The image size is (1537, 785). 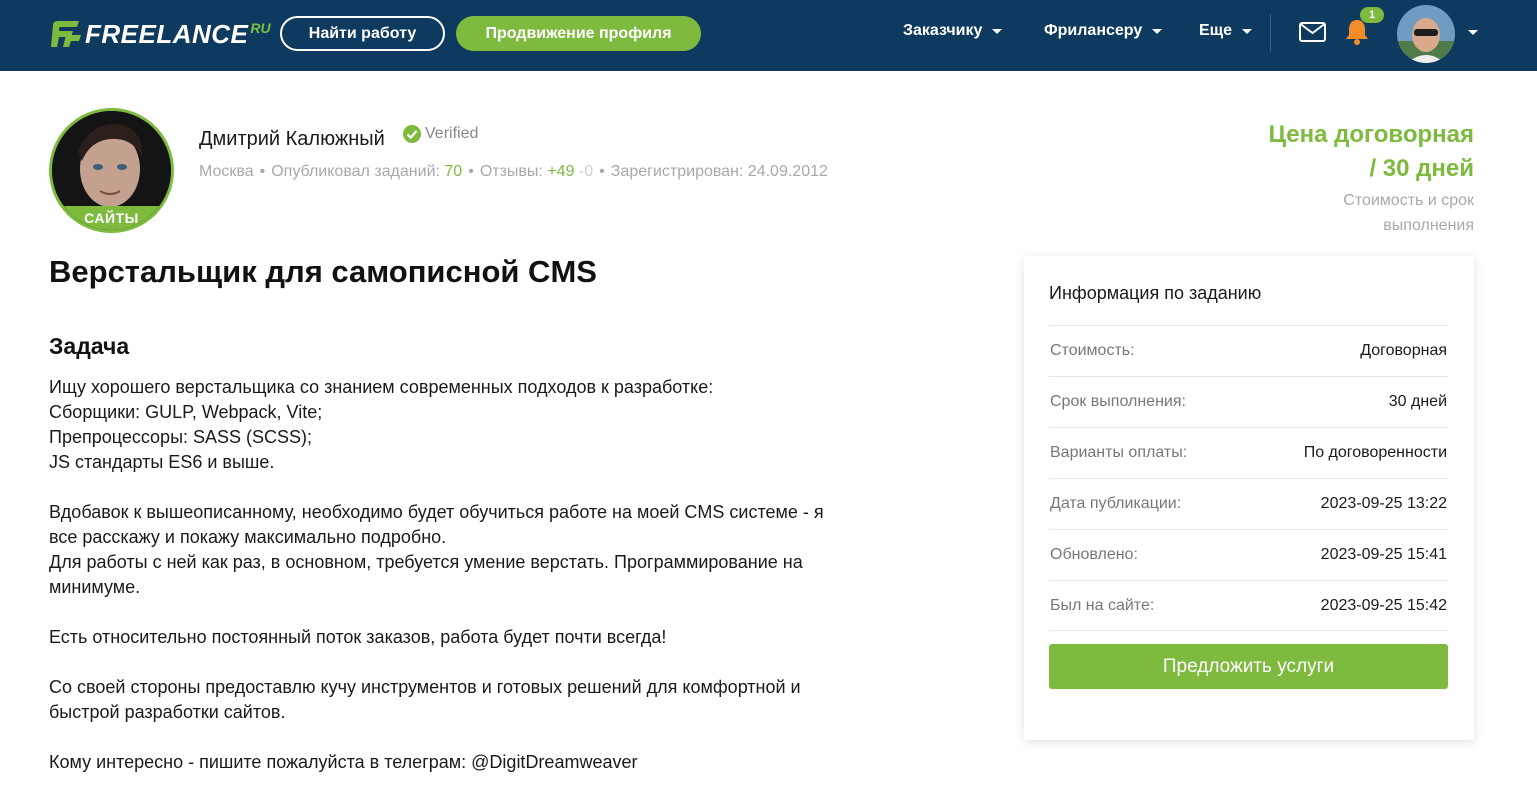 What do you see at coordinates (1248, 666) in the screenshot?
I see `offer-services-button: Предложить услуги` at bounding box center [1248, 666].